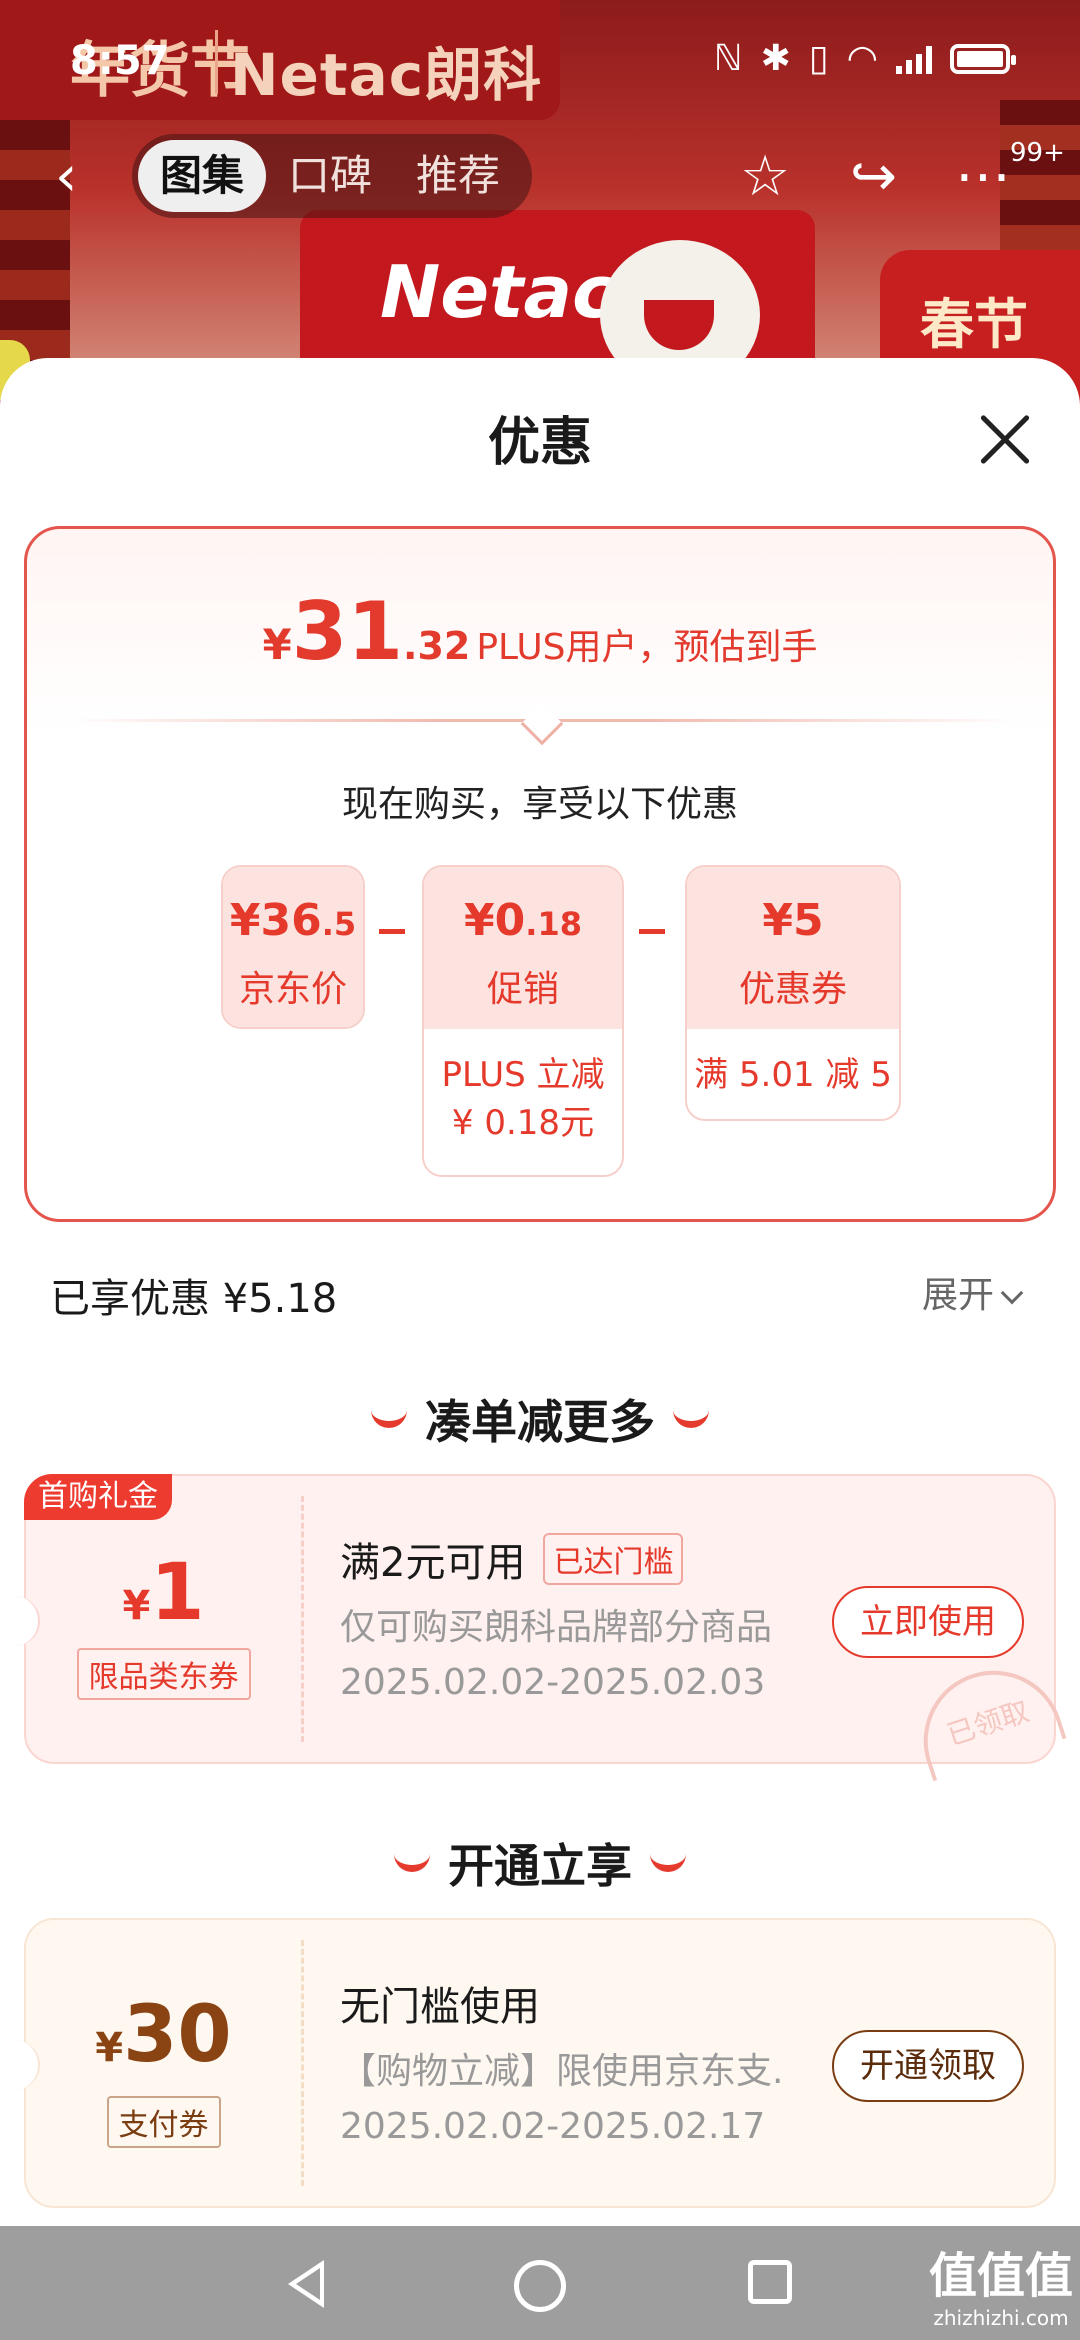 The image size is (1080, 2340). Describe the element at coordinates (862, 58) in the screenshot. I see `wifi-icon: ◠` at that location.